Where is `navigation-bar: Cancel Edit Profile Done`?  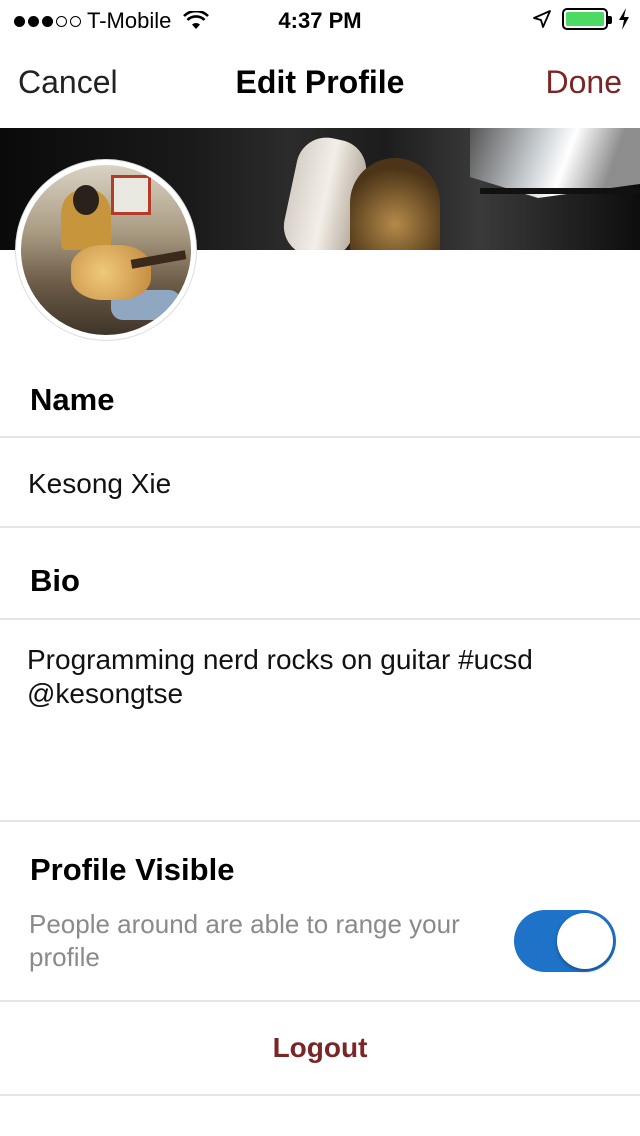
navigation-bar: Cancel Edit Profile Done is located at coordinates (320, 84).